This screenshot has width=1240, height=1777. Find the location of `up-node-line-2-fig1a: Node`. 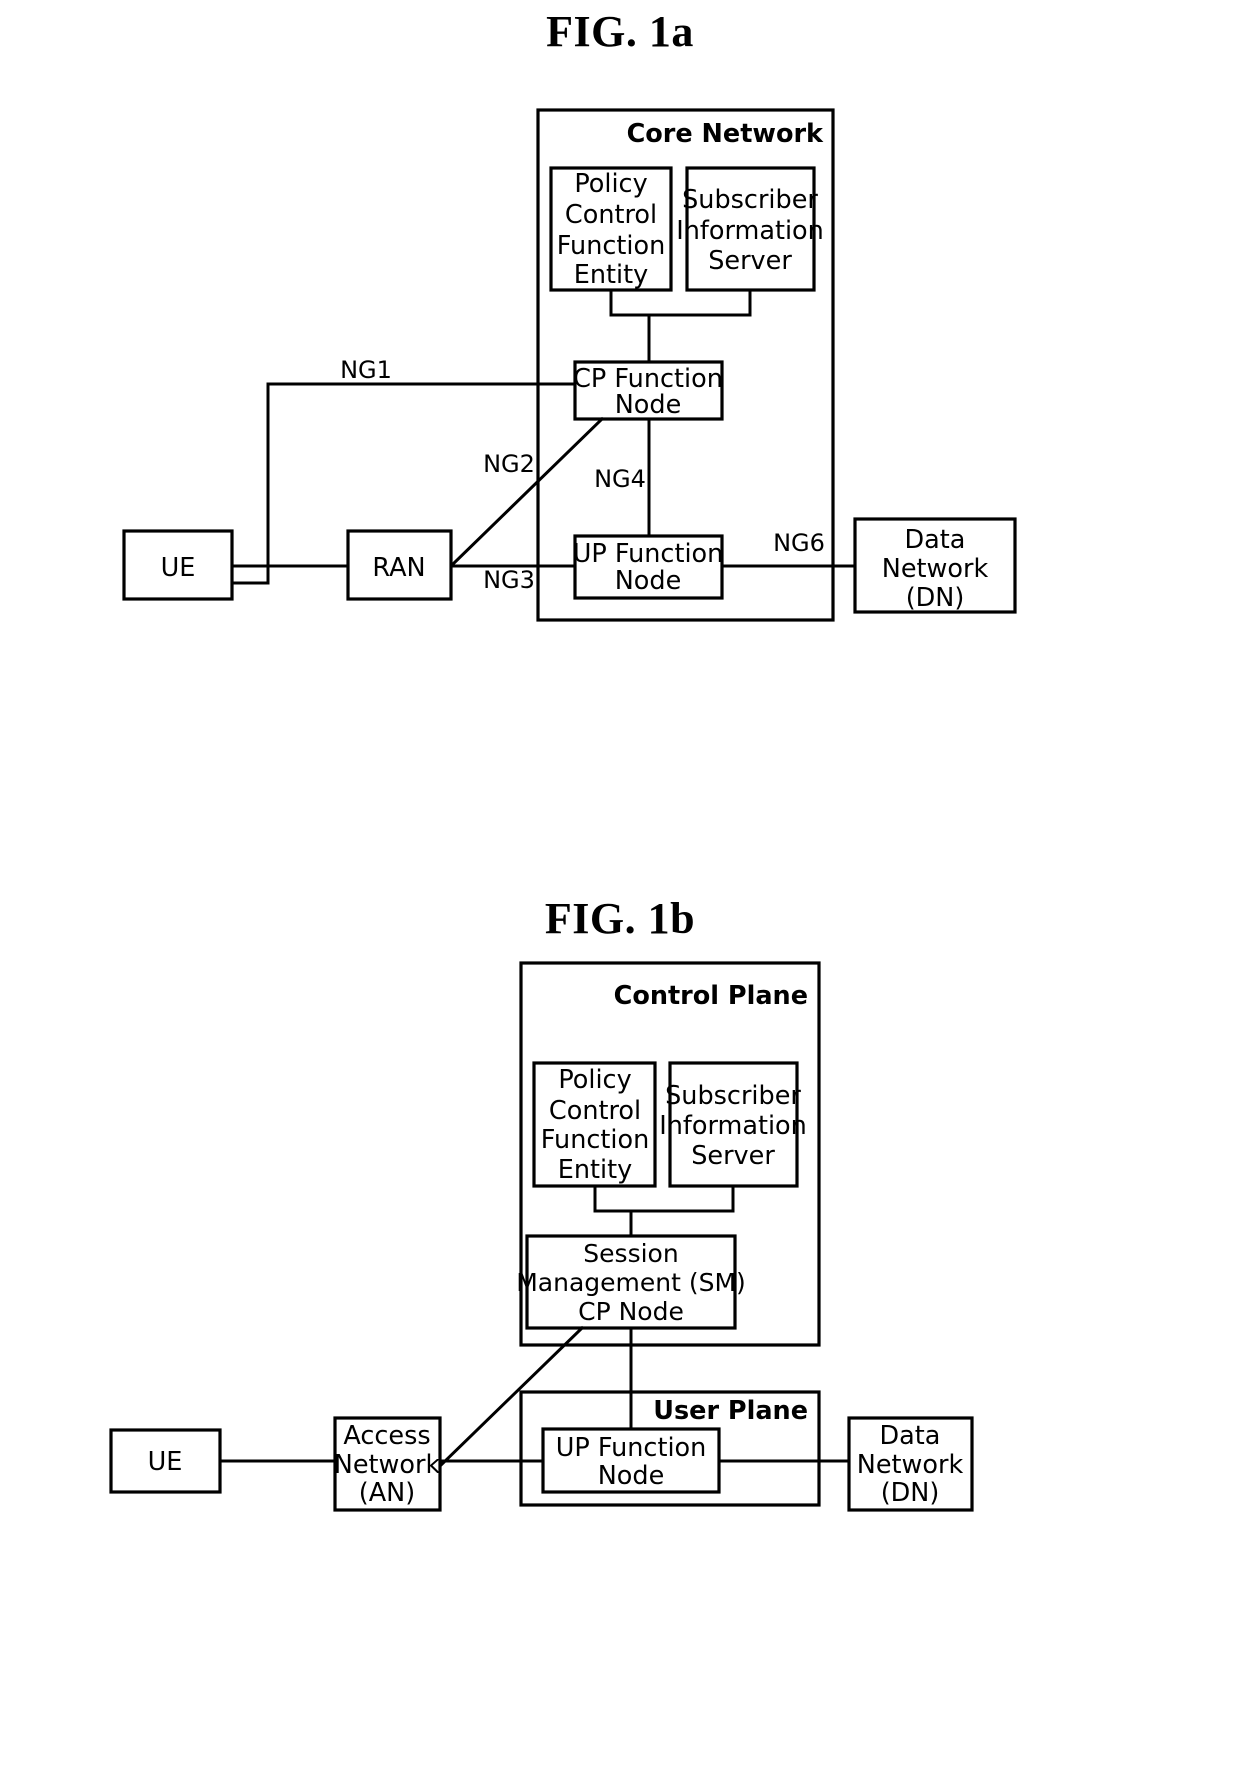

up-node-line-2-fig1a: Node is located at coordinates (648, 581).